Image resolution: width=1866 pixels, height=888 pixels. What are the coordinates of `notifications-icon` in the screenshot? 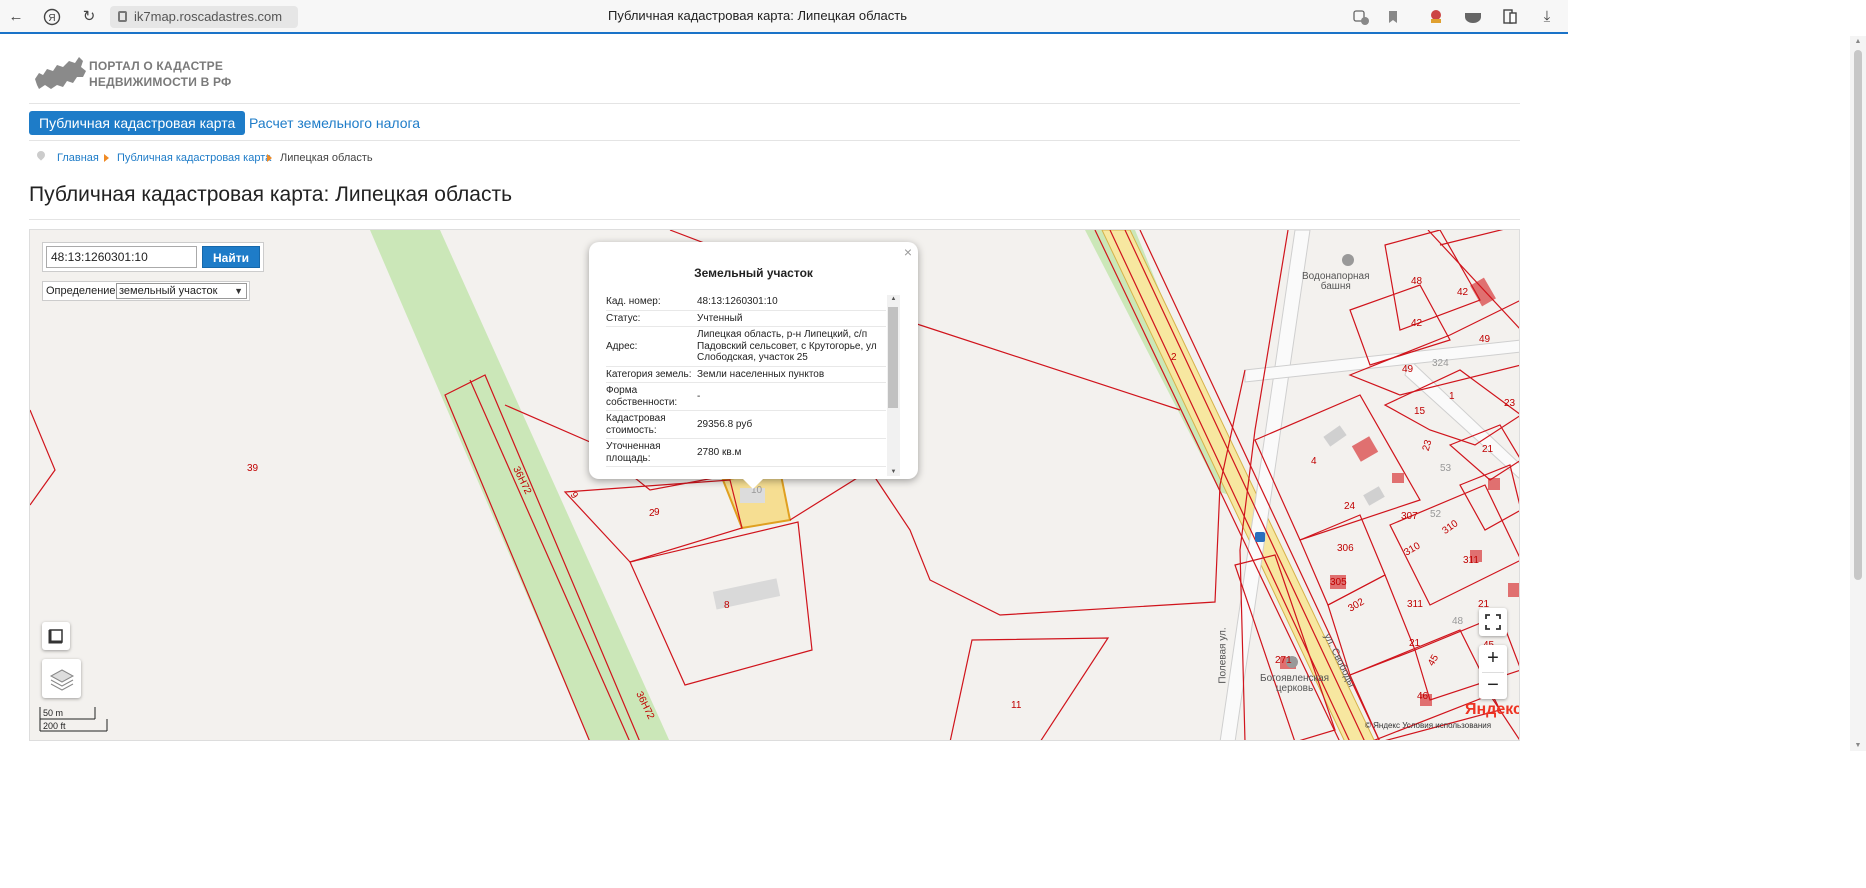 It's located at (1361, 17).